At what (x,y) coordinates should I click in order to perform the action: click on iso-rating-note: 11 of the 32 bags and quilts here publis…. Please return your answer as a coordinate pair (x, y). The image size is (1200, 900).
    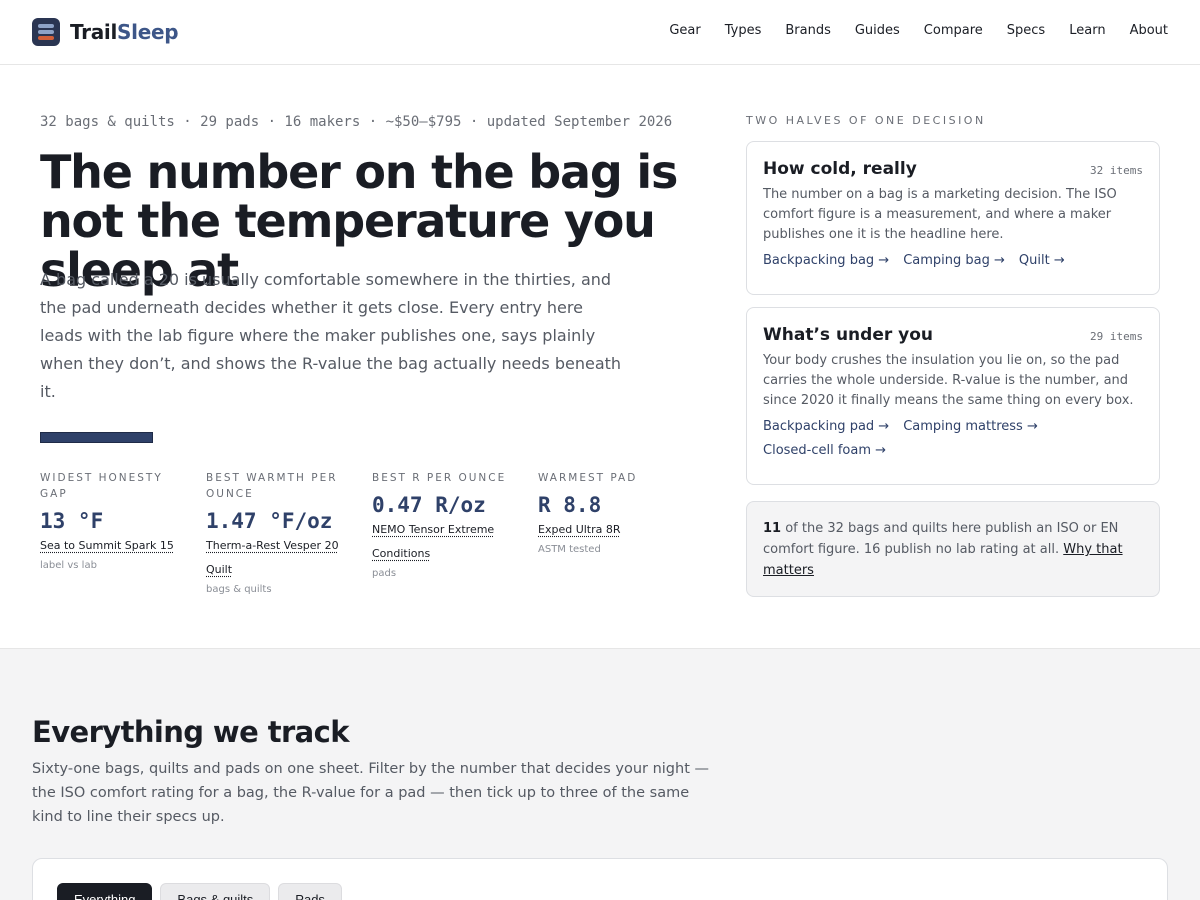
    Looking at the image, I should click on (953, 549).